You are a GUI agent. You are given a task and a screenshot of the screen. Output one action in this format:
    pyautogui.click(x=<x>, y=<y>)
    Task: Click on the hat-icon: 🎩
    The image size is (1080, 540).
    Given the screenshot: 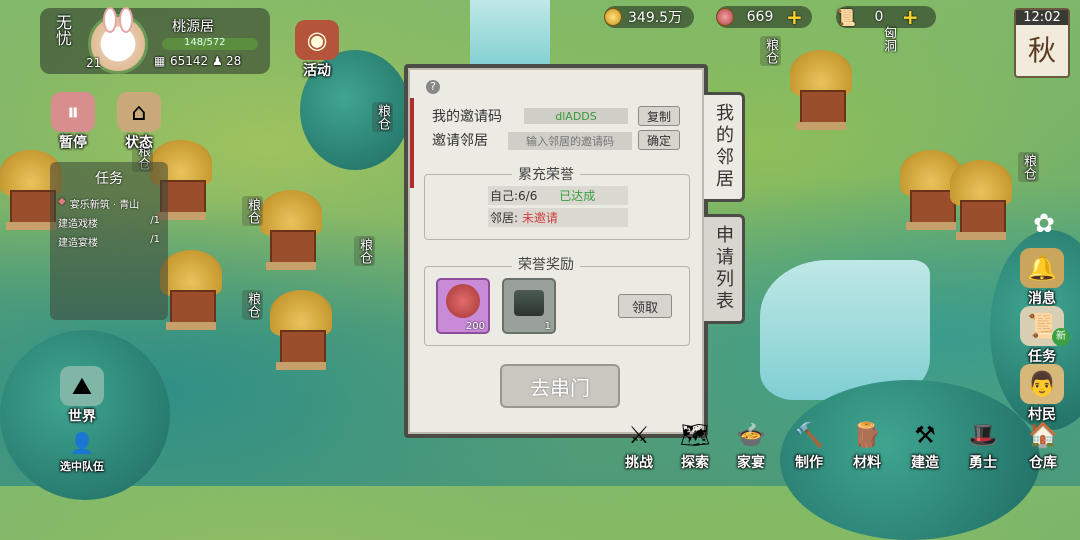 What is the action you would take?
    pyautogui.click(x=983, y=435)
    